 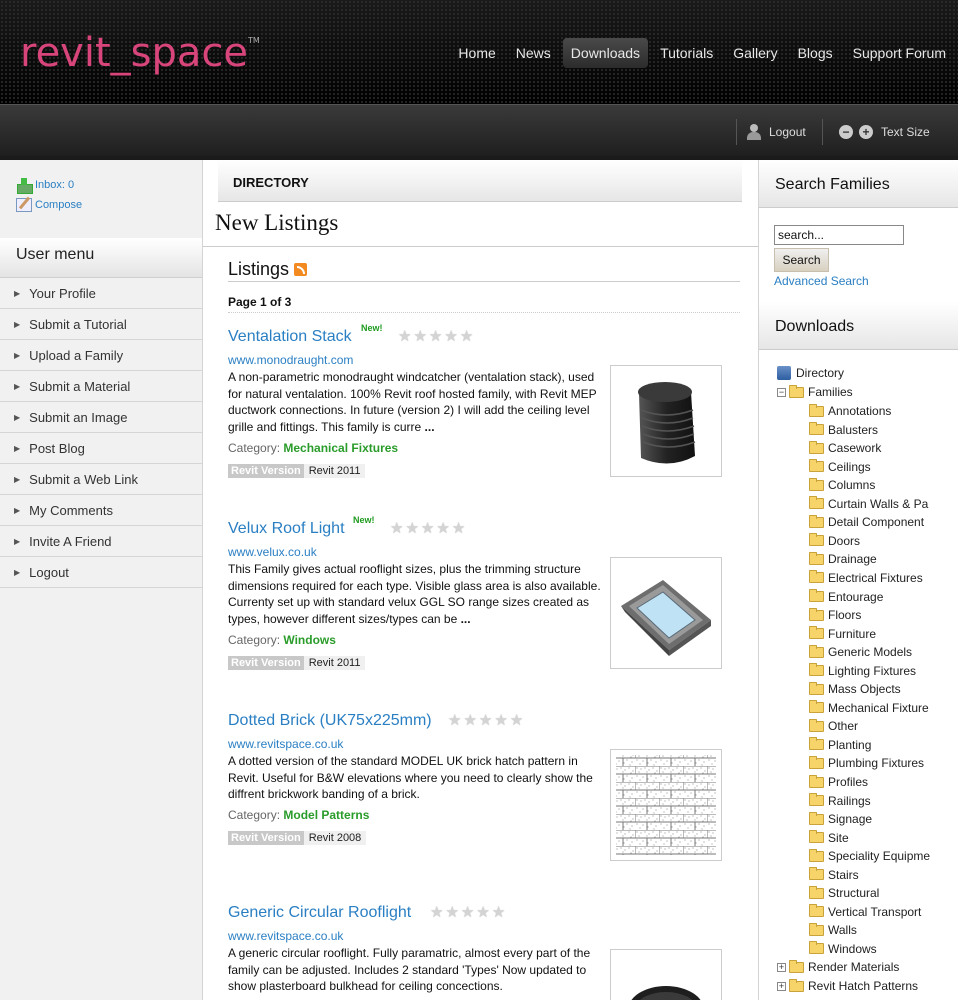 What do you see at coordinates (815, 392) in the screenshot?
I see `tree-families: − Families` at bounding box center [815, 392].